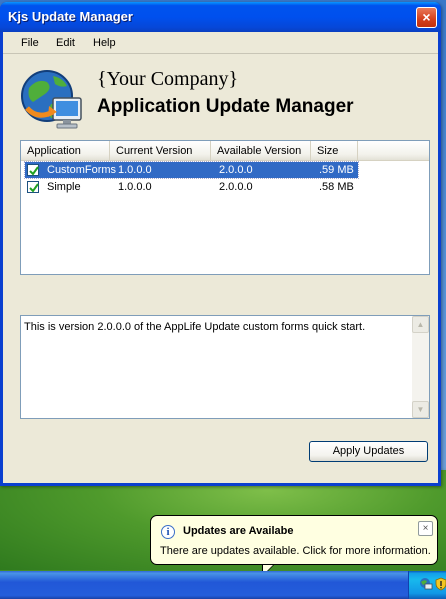 The width and height of the screenshot is (446, 599). What do you see at coordinates (440, 584) in the screenshot?
I see `tray-shield-icon` at bounding box center [440, 584].